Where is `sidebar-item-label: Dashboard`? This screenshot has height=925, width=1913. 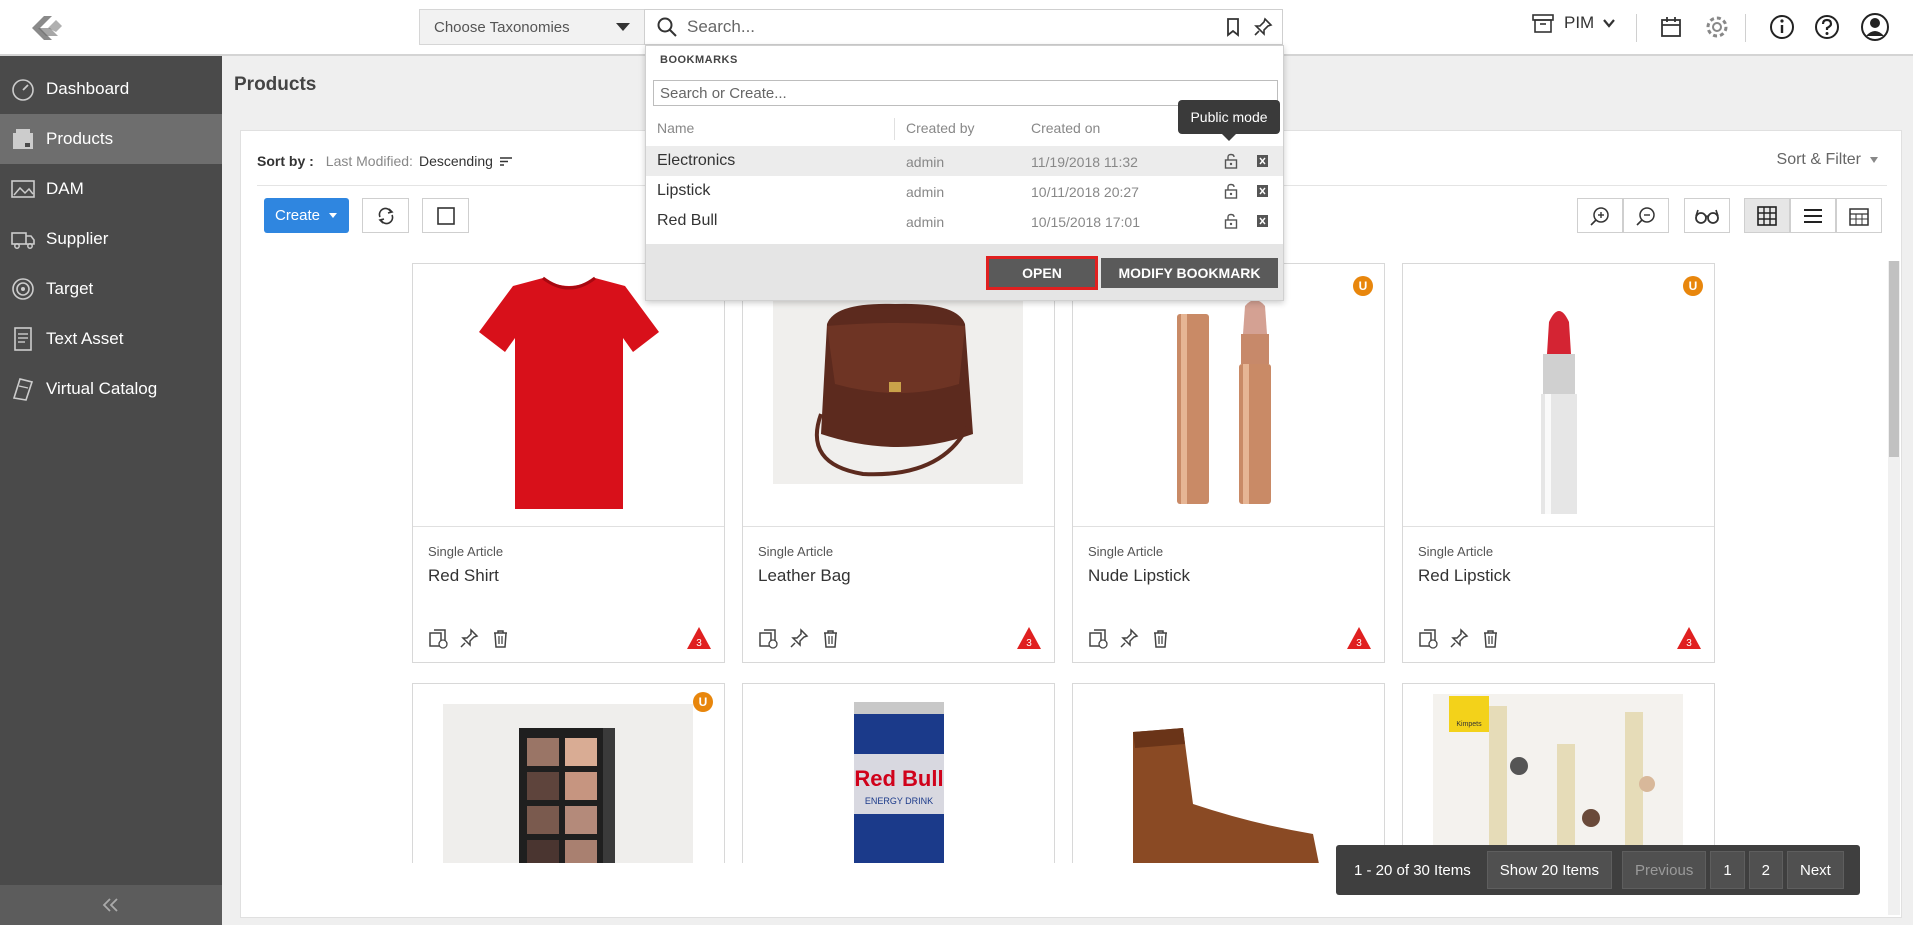
sidebar-item-label: Dashboard is located at coordinates (88, 88).